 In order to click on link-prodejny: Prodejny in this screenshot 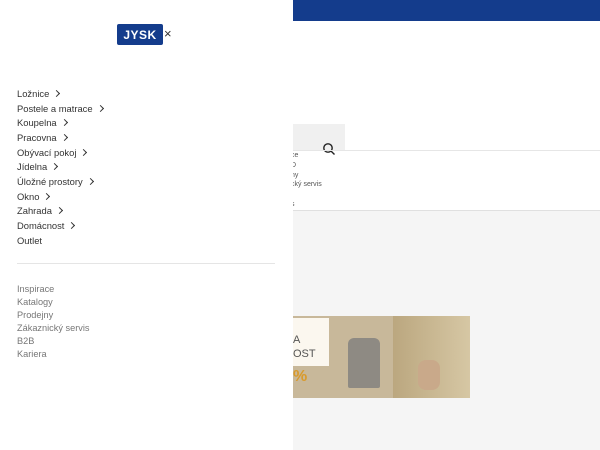, I will do `click(53, 314)`.